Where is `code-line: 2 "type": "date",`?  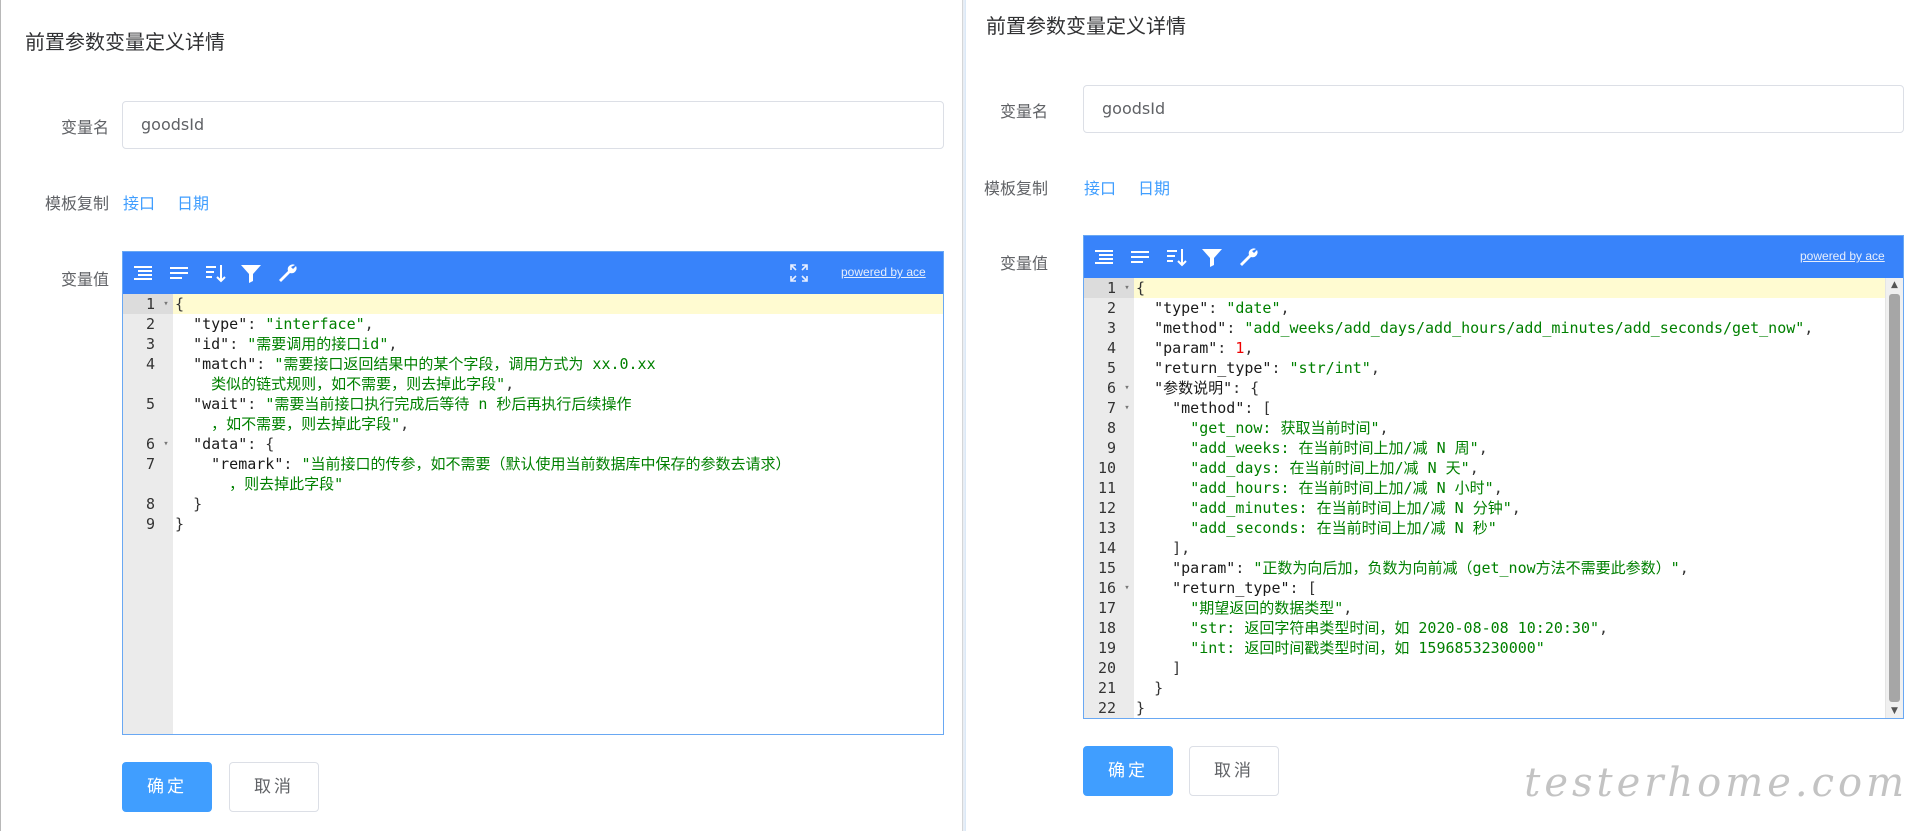 code-line: 2 "type": "date", is located at coordinates (1493, 308).